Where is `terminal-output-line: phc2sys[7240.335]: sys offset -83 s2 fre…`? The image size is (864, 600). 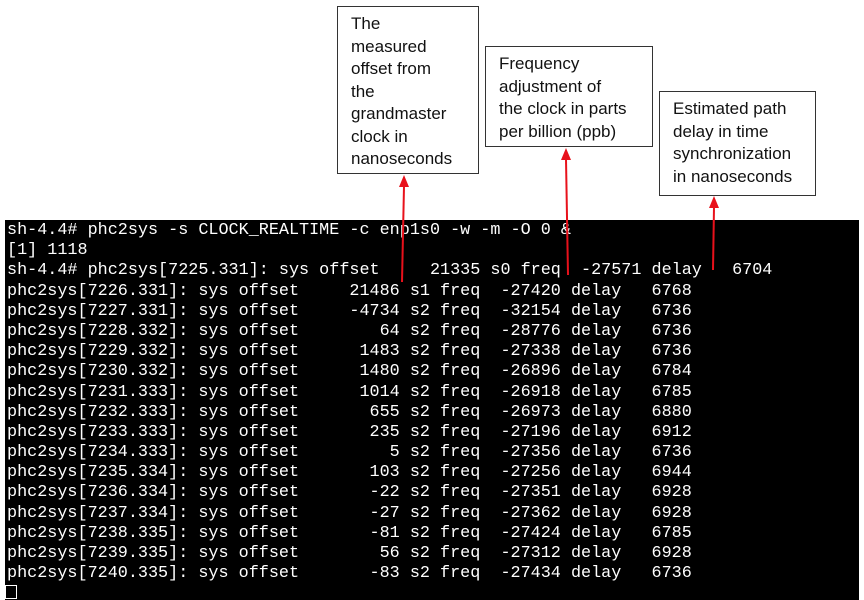 terminal-output-line: phc2sys[7240.335]: sys offset -83 s2 fre… is located at coordinates (349, 574).